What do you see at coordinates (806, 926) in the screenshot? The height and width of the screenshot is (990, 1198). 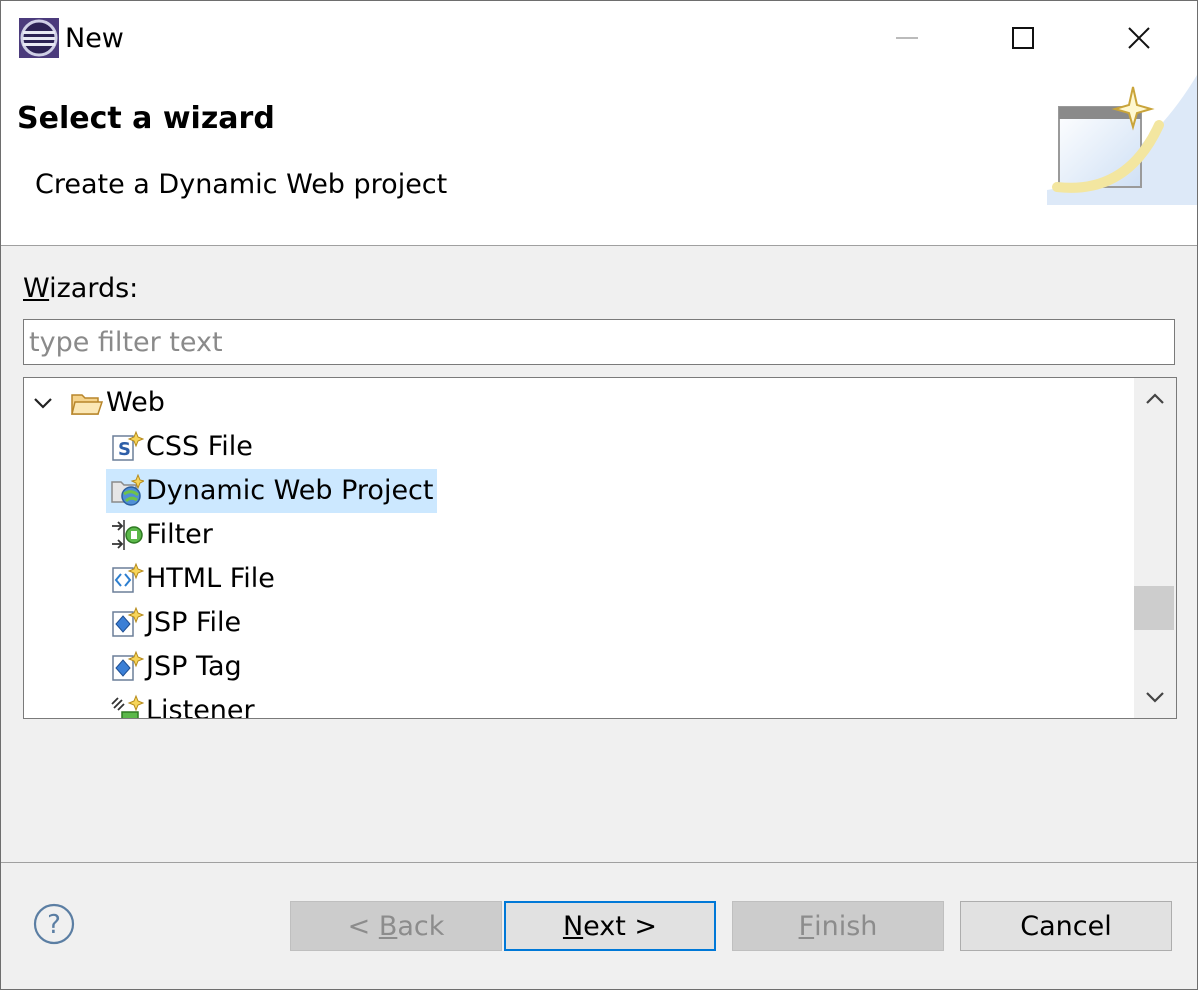 I see `finish-button-mnemonic: F` at bounding box center [806, 926].